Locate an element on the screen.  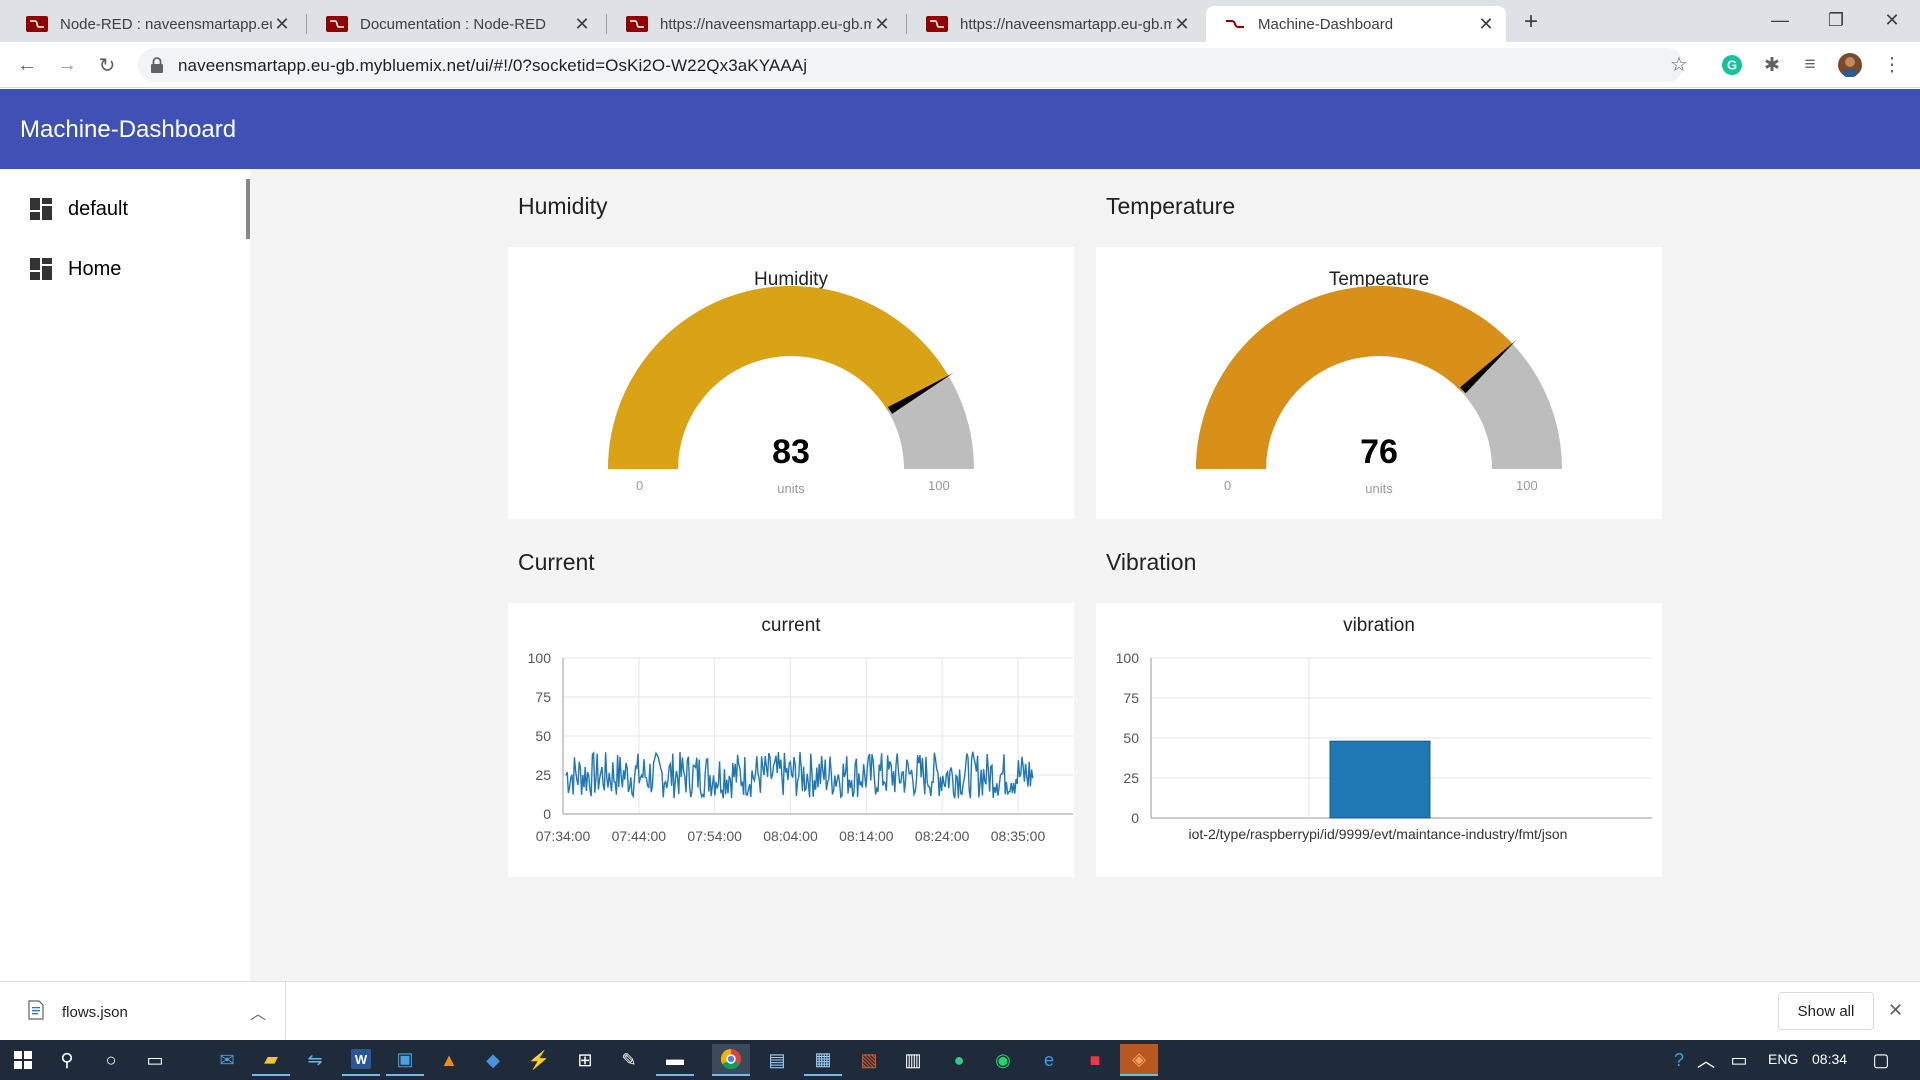
chevron-up-tray-icon: ︿ is located at coordinates (1706, 1060).